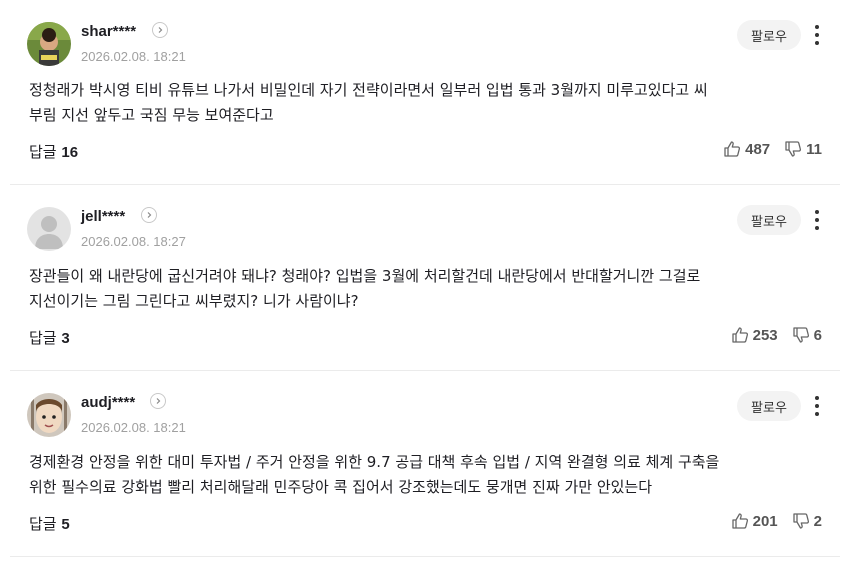 This screenshot has width=857, height=568. What do you see at coordinates (133, 241) in the screenshot?
I see `timestamp: 2026.02.08. 18:27` at bounding box center [133, 241].